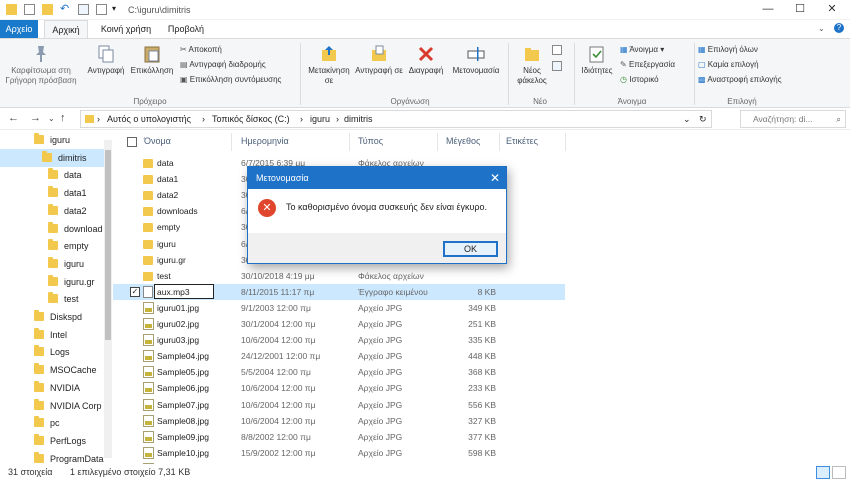 The height and width of the screenshot is (481, 850). What do you see at coordinates (101, 9) in the screenshot?
I see `document-icon` at bounding box center [101, 9].